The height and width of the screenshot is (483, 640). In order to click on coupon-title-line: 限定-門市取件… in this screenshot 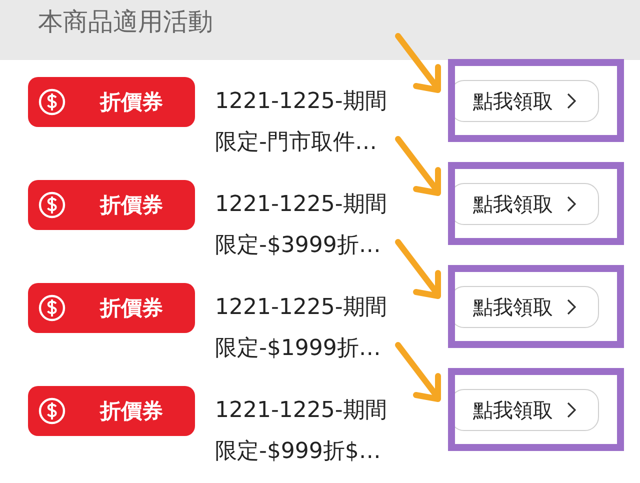, I will do `click(296, 143)`.